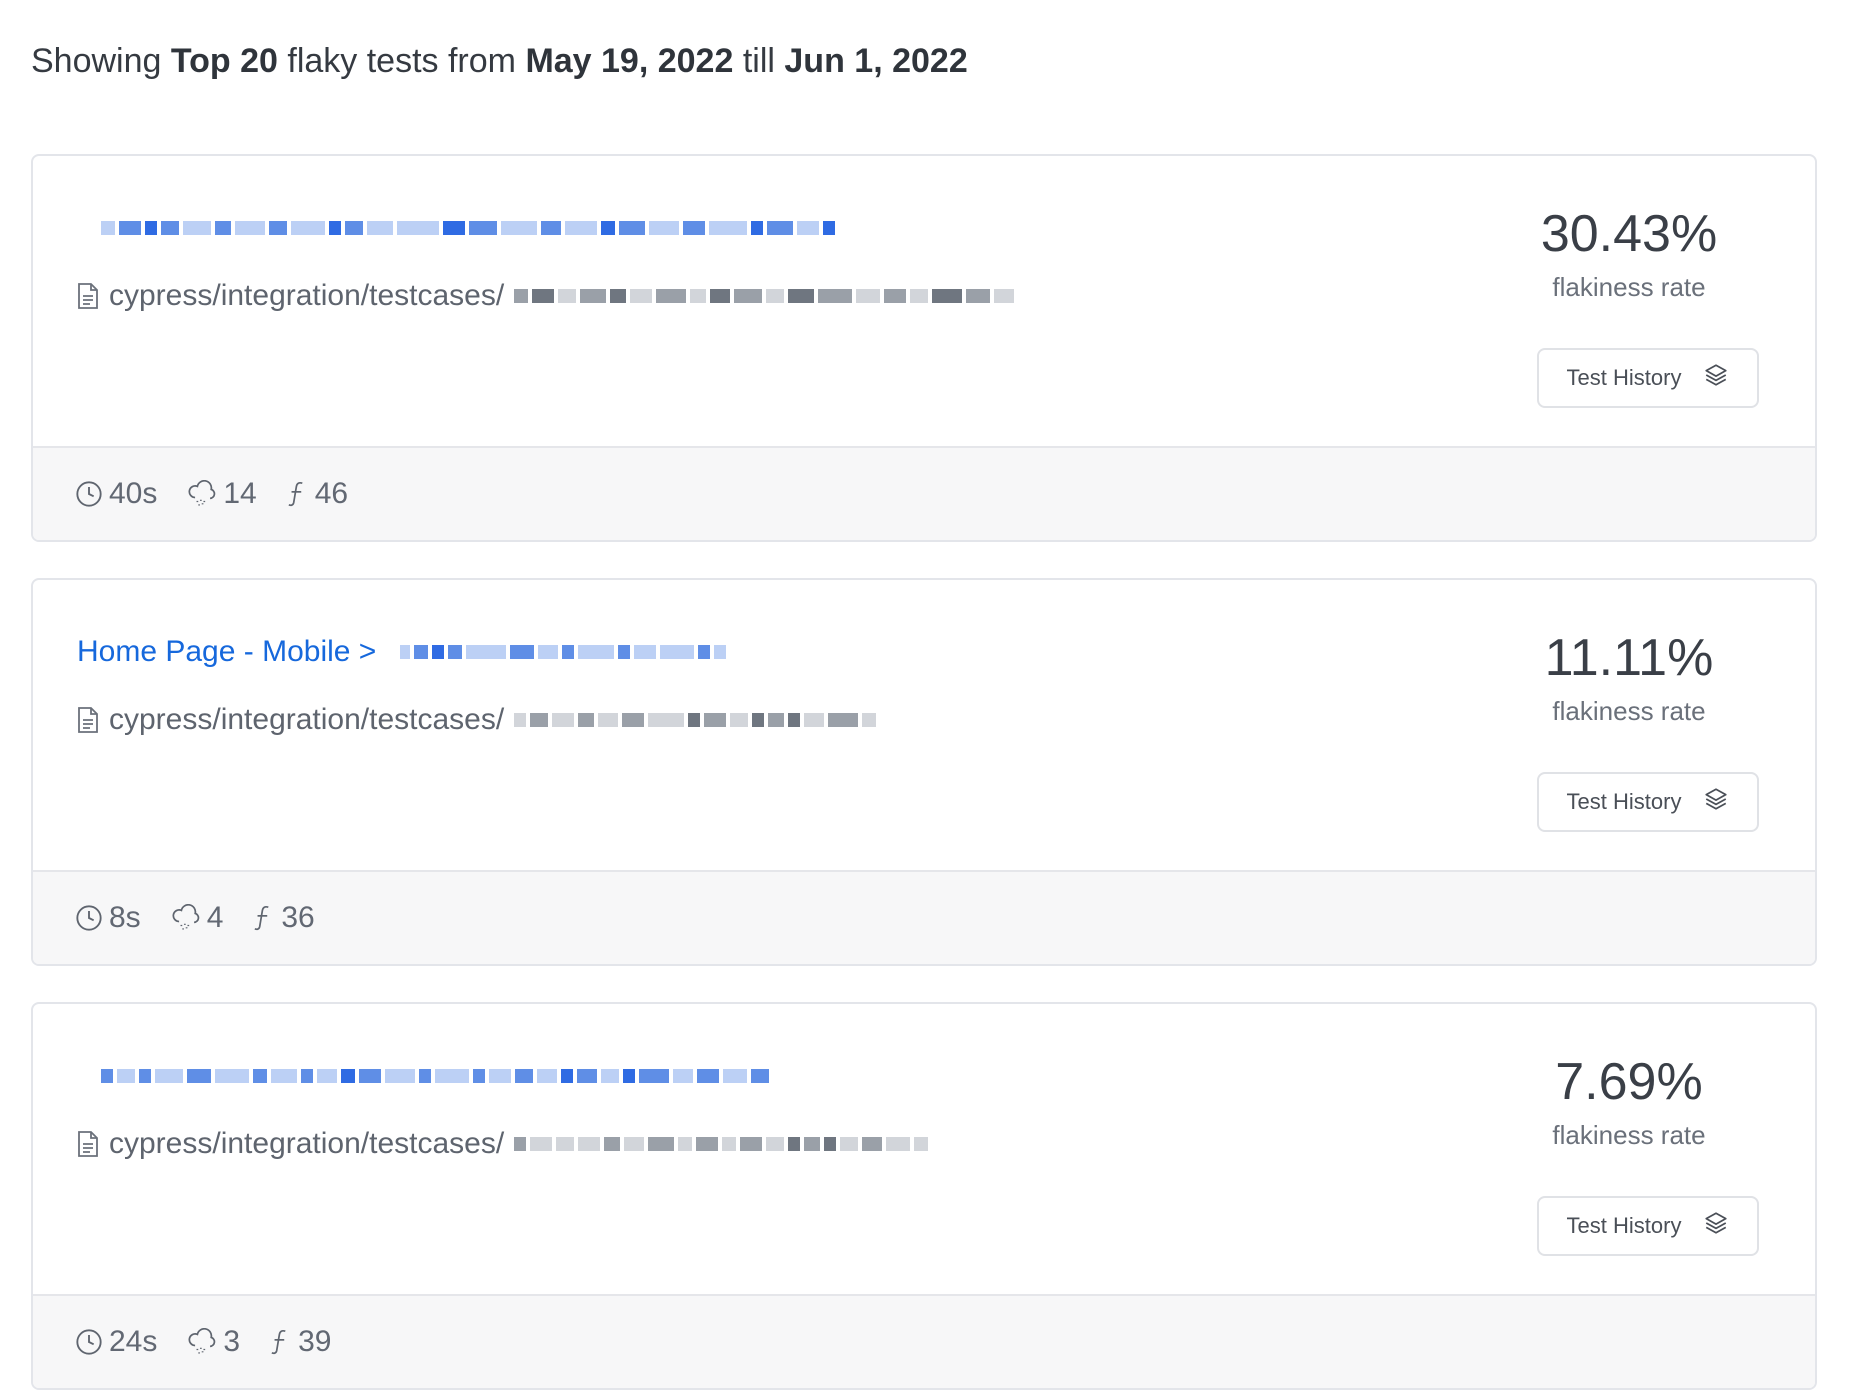 This screenshot has width=1852, height=1390. What do you see at coordinates (240, 493) in the screenshot?
I see `flaky-count-value: 14` at bounding box center [240, 493].